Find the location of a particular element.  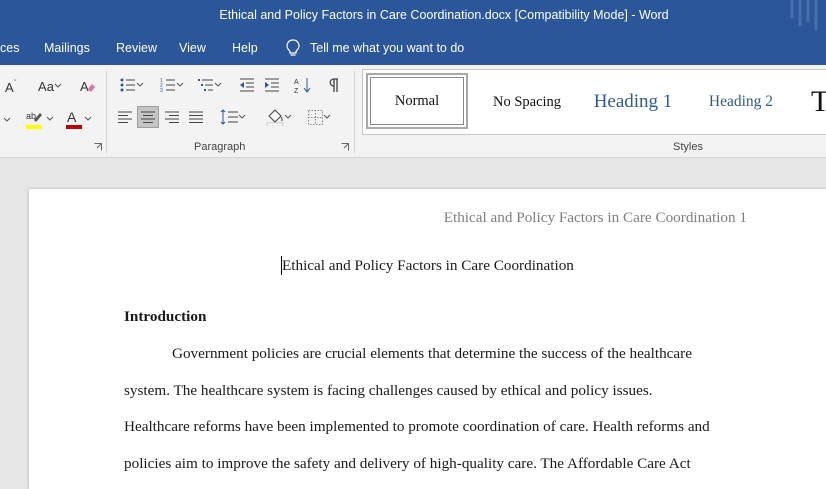

paint-bucket-icon is located at coordinates (275, 117).